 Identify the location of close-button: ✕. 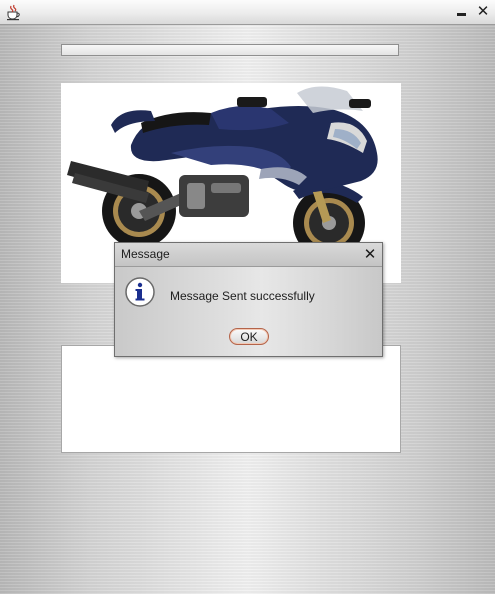
(483, 11).